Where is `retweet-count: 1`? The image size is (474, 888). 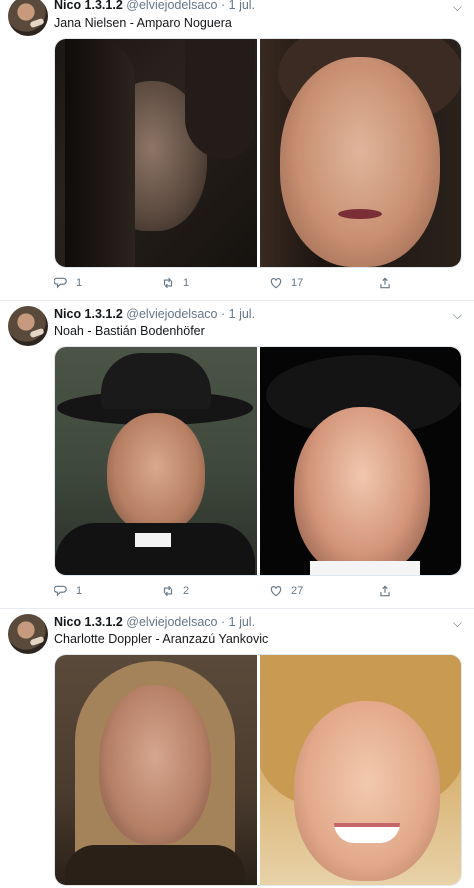
retweet-count: 1 is located at coordinates (186, 283).